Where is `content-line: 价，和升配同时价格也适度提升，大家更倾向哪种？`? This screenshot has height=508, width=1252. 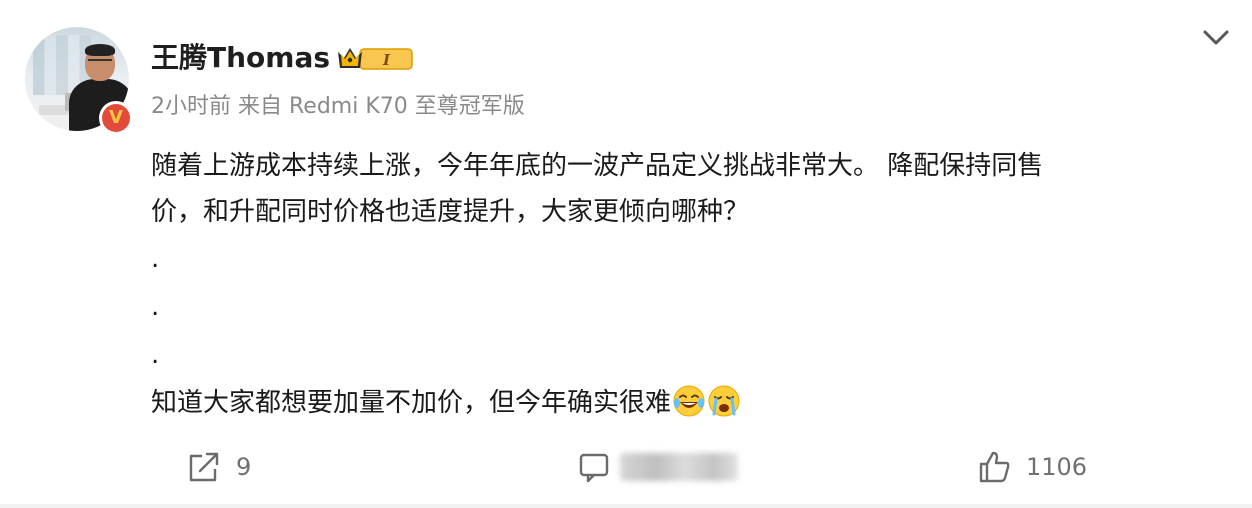 content-line: 价，和升配同时价格也适度提升，大家更倾向哪种？ is located at coordinates (450, 212).